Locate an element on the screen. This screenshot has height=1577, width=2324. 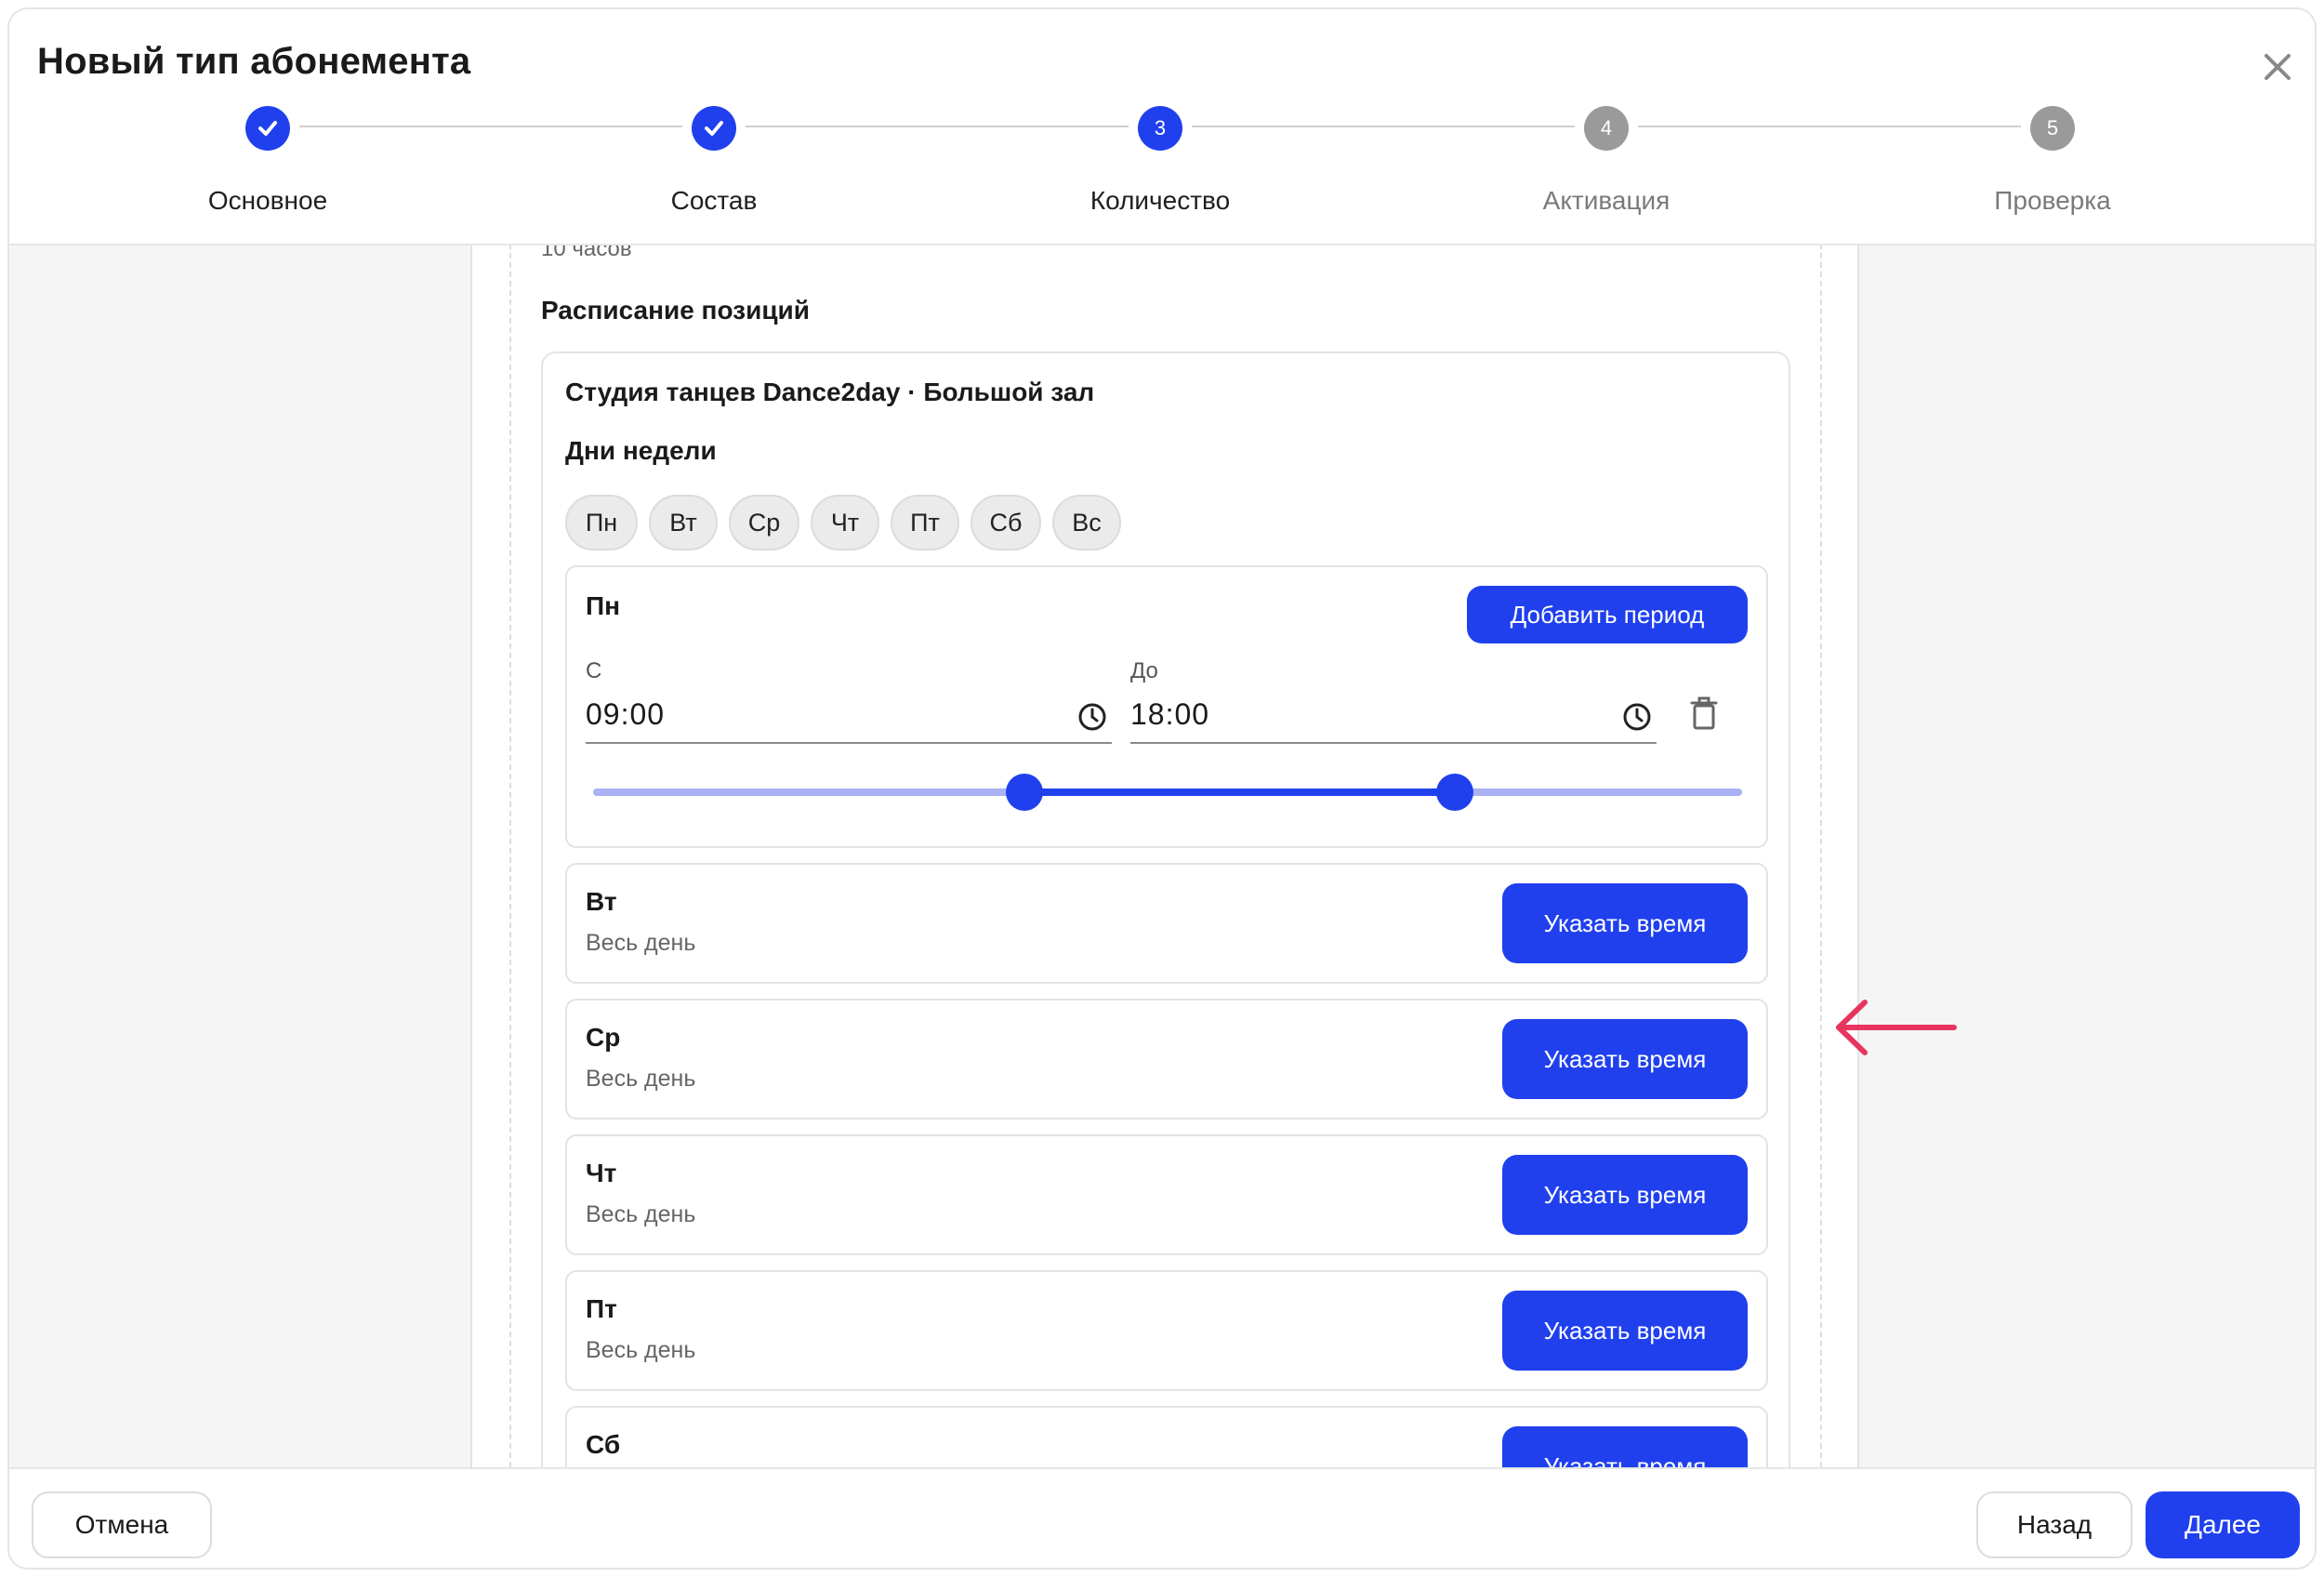
step-2-indicator is located at coordinates (714, 128).